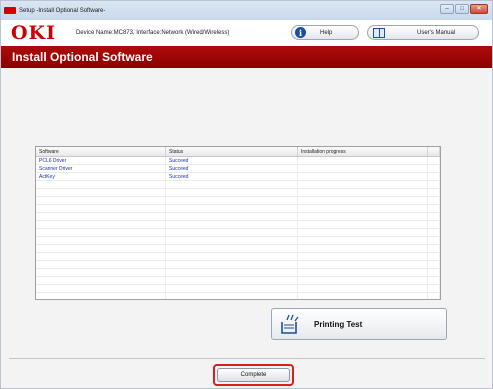  I want to click on help-label: Help, so click(326, 32).